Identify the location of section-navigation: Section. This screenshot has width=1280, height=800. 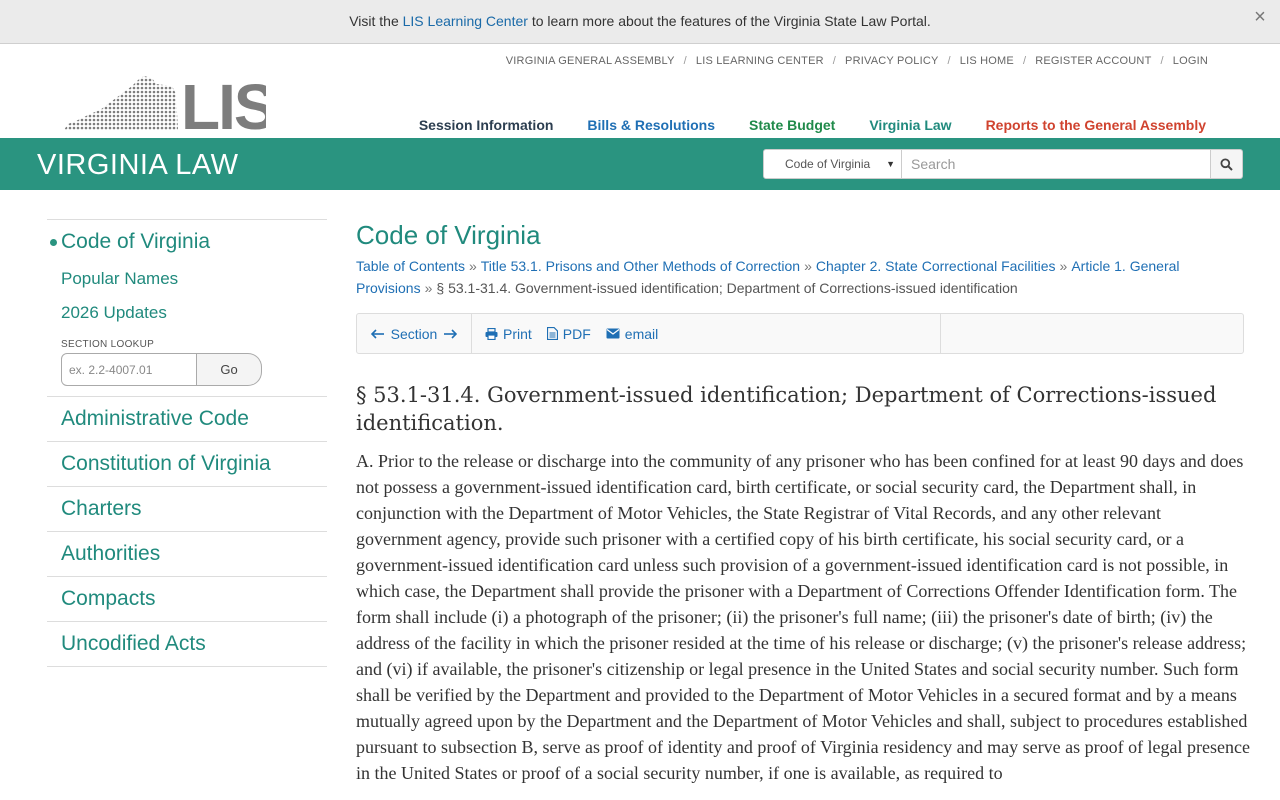
(414, 333).